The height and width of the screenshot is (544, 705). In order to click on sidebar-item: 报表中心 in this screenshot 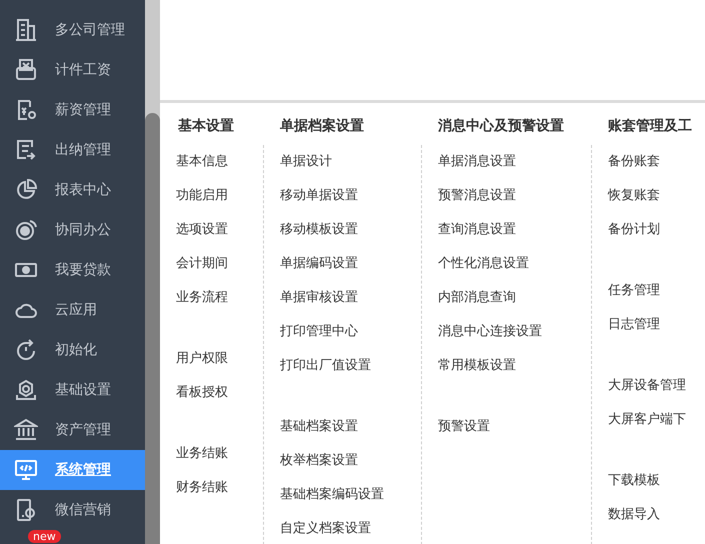, I will do `click(72, 190)`.